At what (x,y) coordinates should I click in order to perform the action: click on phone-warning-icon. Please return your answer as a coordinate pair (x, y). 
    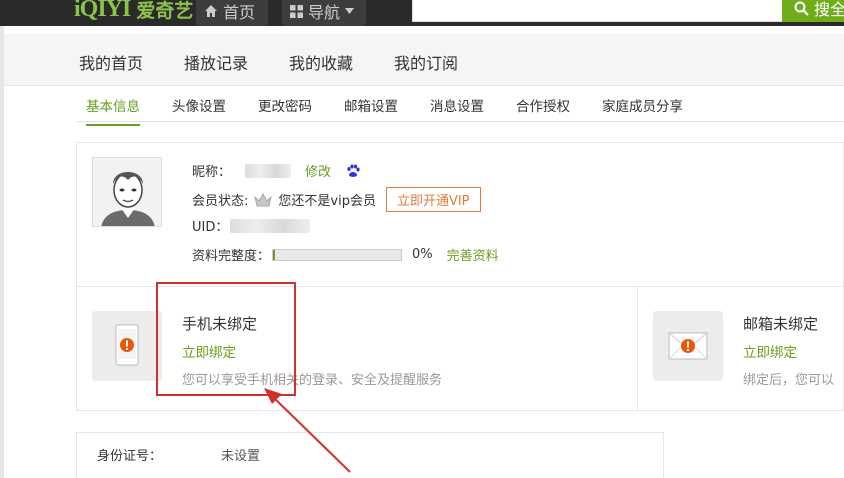
    Looking at the image, I should click on (127, 345).